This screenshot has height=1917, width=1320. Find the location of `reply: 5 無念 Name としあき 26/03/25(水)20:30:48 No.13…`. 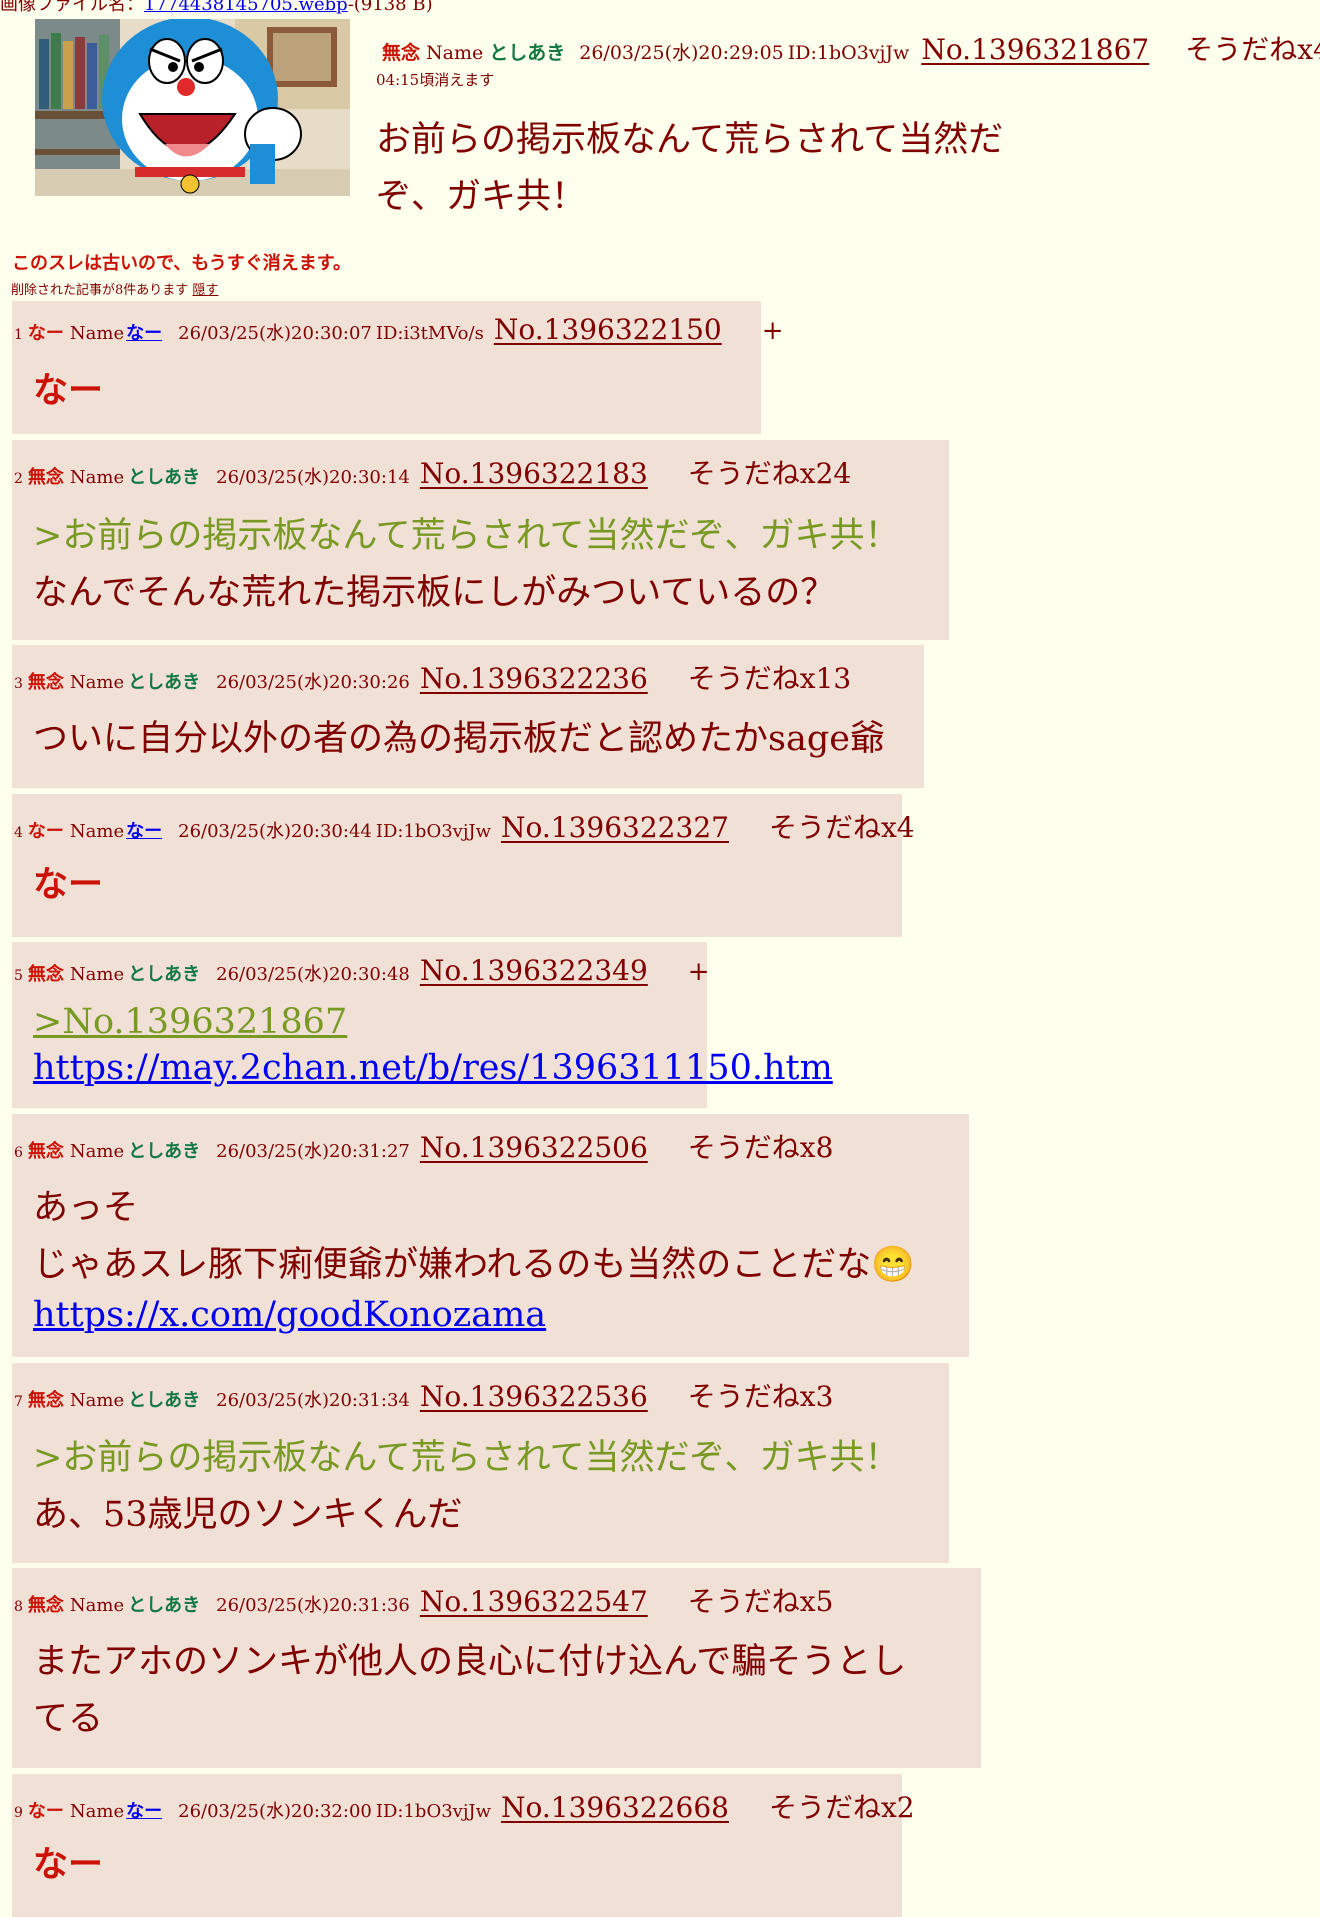

reply: 5 無念 Name としあき 26/03/25(水)20:30:48 No.13… is located at coordinates (422, 1025).